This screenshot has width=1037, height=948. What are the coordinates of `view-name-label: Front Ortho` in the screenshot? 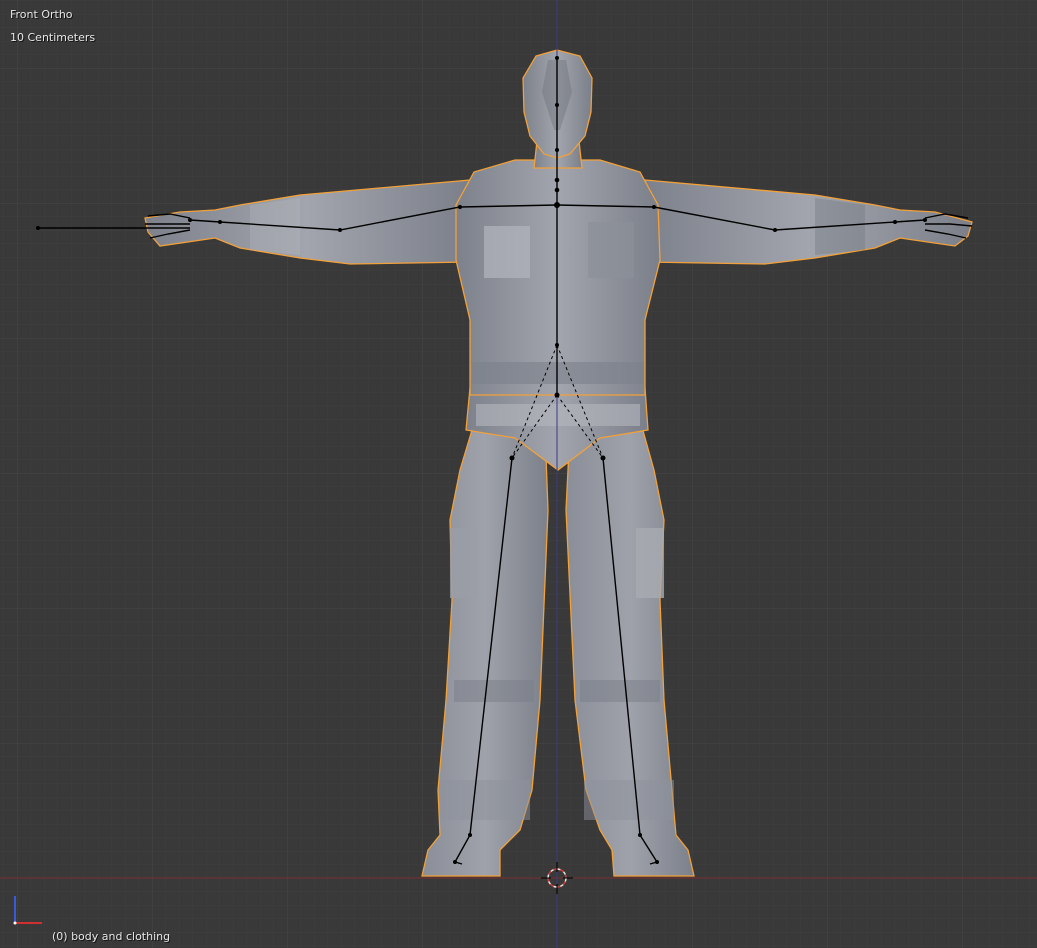 It's located at (41, 14).